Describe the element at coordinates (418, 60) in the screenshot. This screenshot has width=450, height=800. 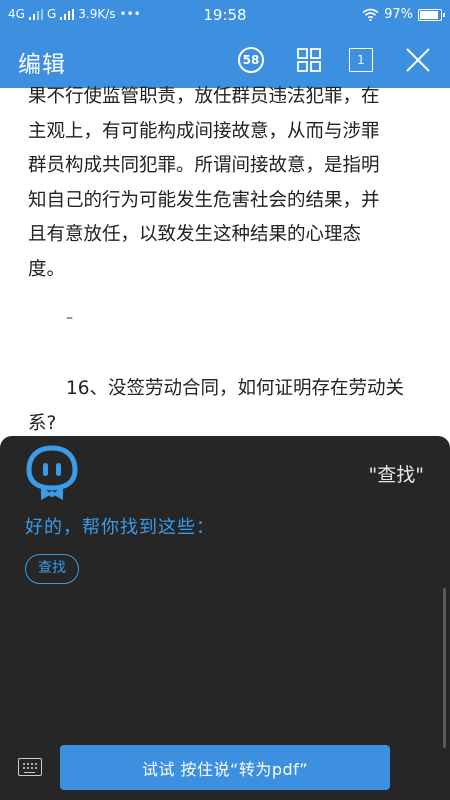
I see `close-icon` at that location.